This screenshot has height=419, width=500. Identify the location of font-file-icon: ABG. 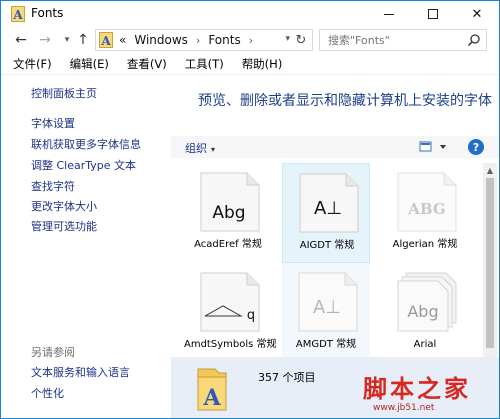
(427, 202).